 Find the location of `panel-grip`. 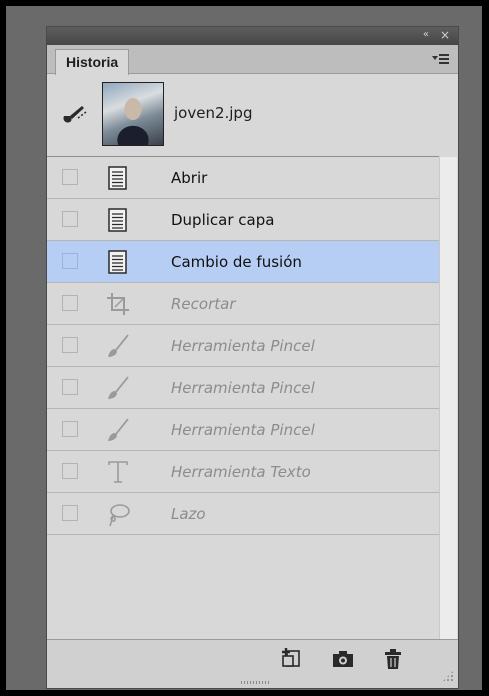

panel-grip is located at coordinates (256, 682).